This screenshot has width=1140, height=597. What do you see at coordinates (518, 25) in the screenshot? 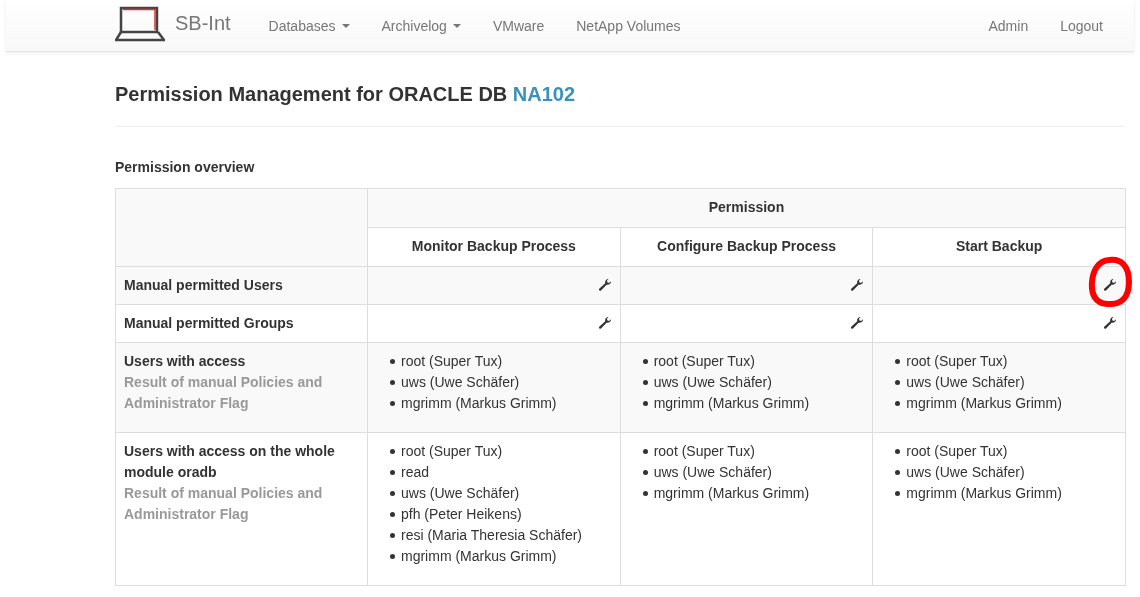
I see `nav-menu-item: VMware` at bounding box center [518, 25].